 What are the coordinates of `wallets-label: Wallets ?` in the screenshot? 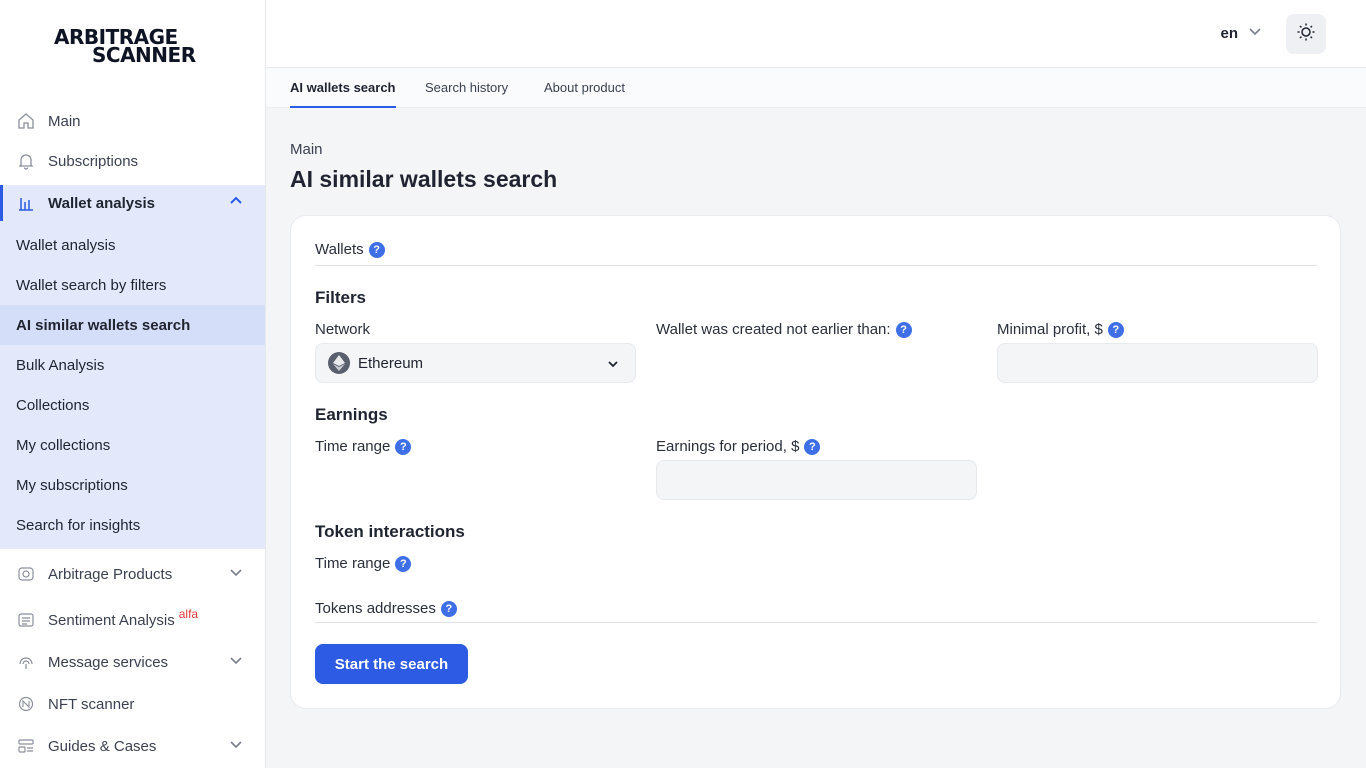 It's located at (350, 249).